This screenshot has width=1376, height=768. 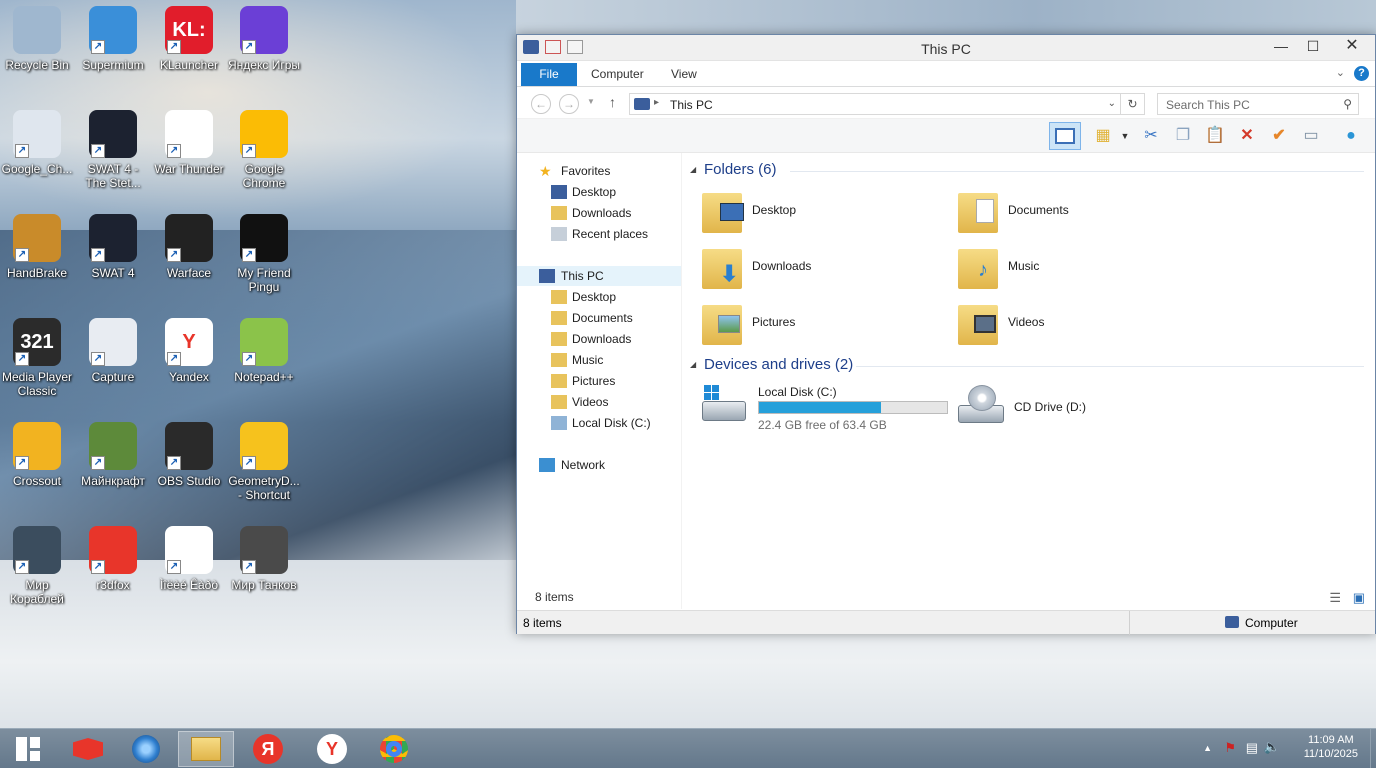 I want to click on desktop-icon: ↗ War Thunder, so click(x=189, y=143).